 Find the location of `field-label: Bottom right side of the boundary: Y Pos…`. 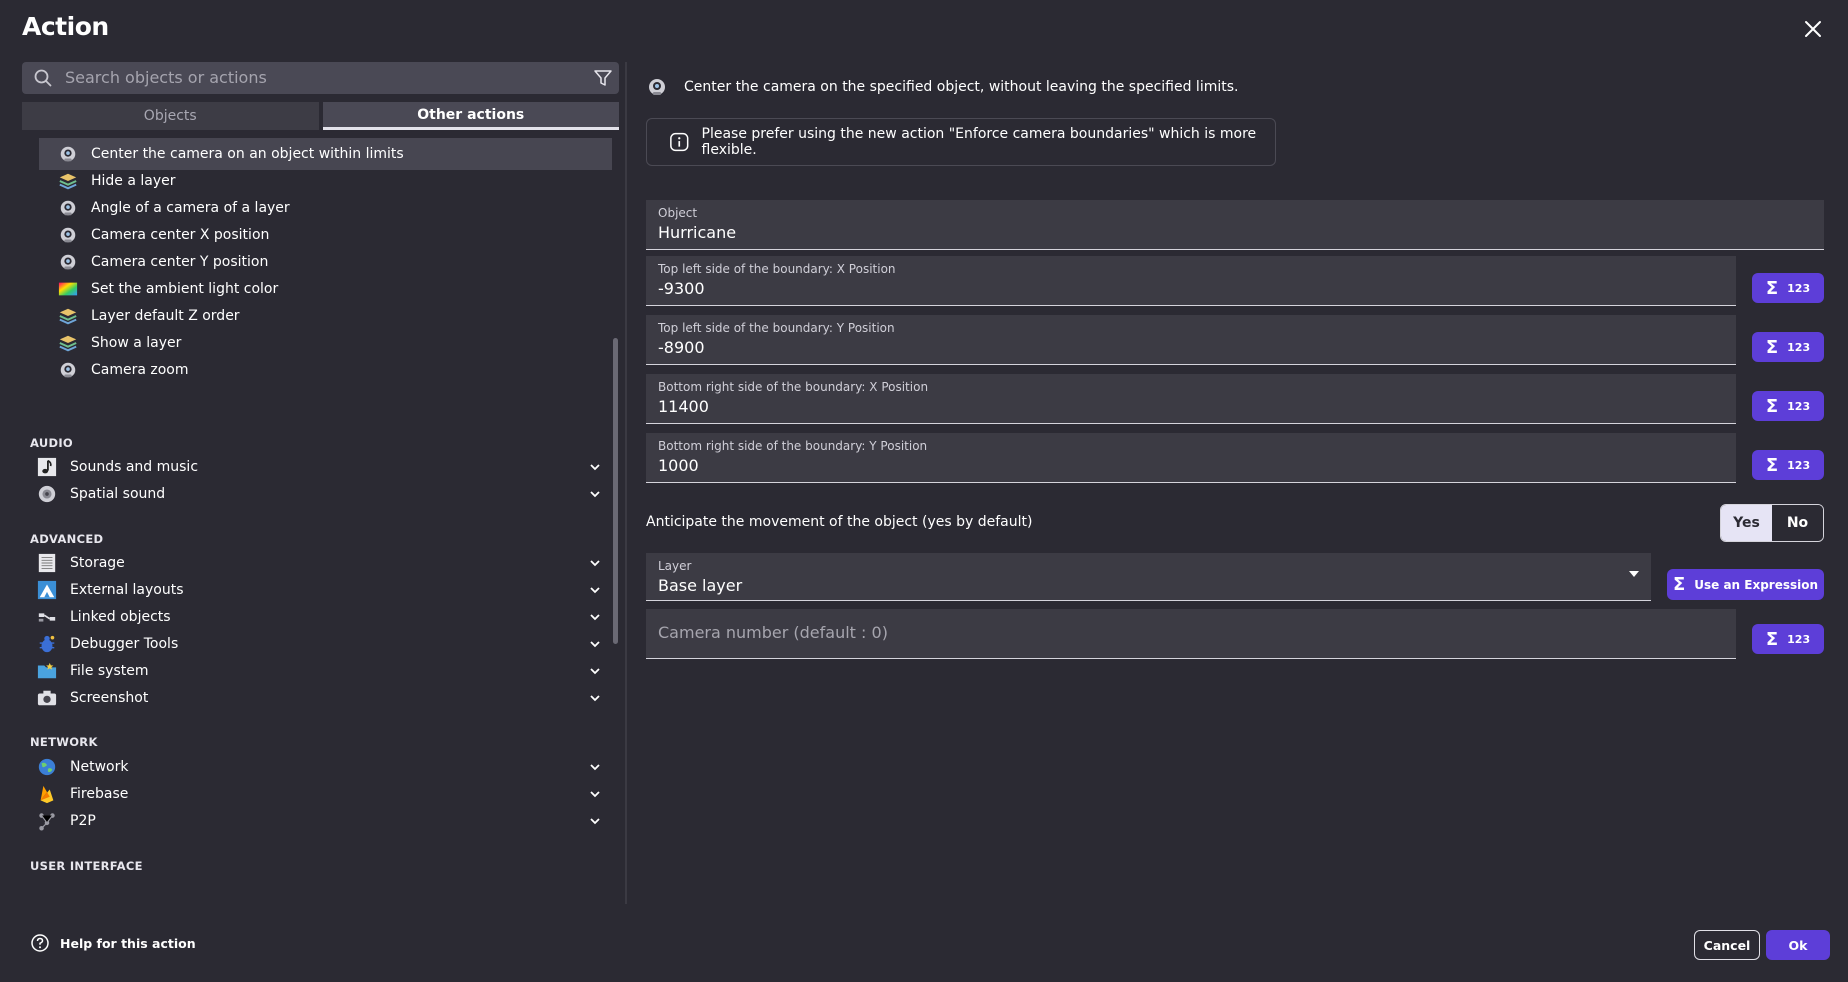

field-label: Bottom right side of the boundary: Y Pos… is located at coordinates (793, 446).